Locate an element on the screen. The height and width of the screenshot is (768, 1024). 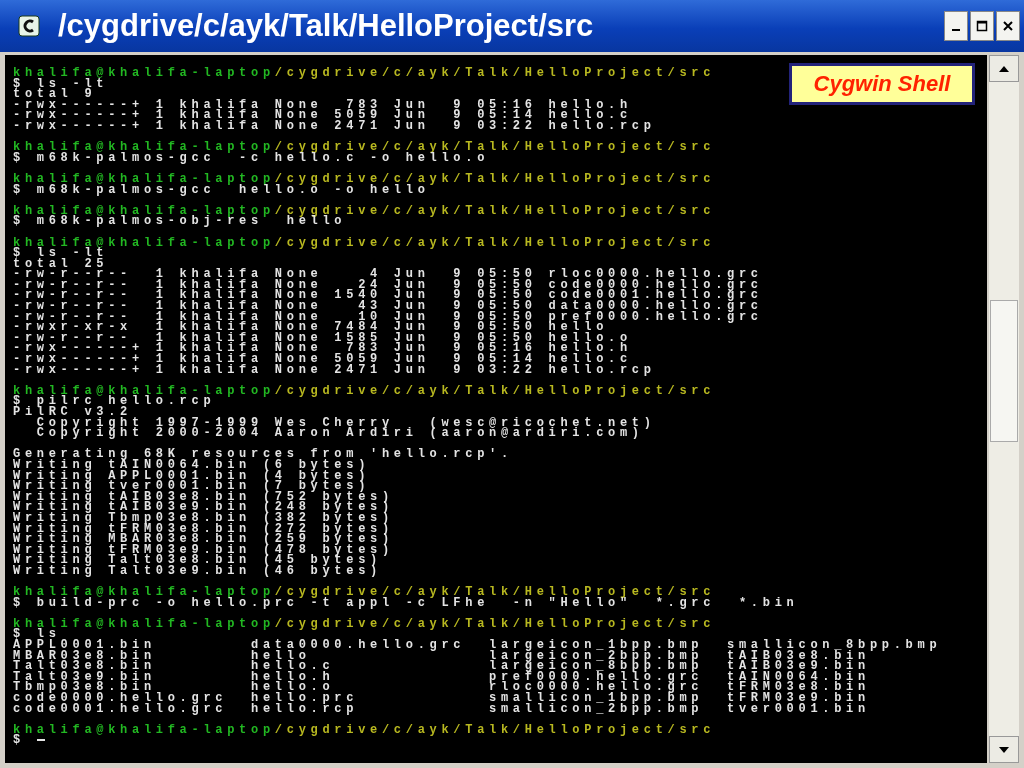
minimize-icon is located at coordinates (956, 30).